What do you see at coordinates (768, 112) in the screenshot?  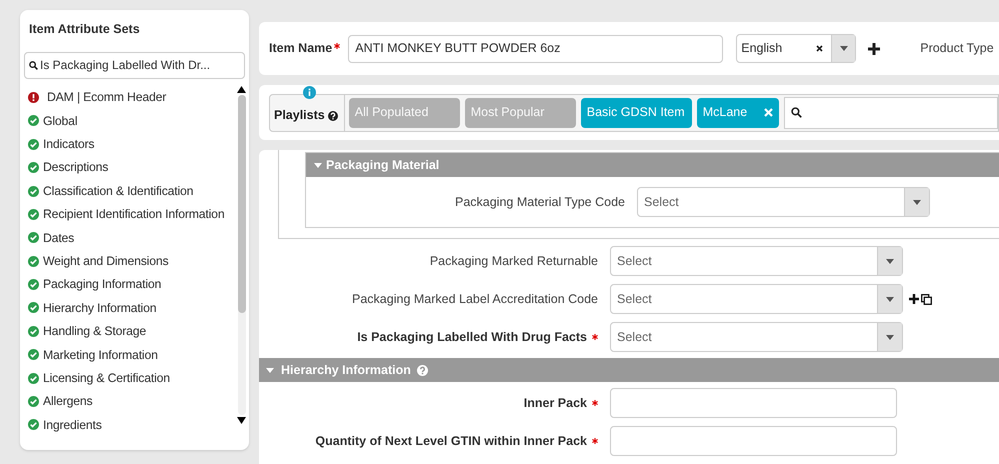 I see `close-icon` at bounding box center [768, 112].